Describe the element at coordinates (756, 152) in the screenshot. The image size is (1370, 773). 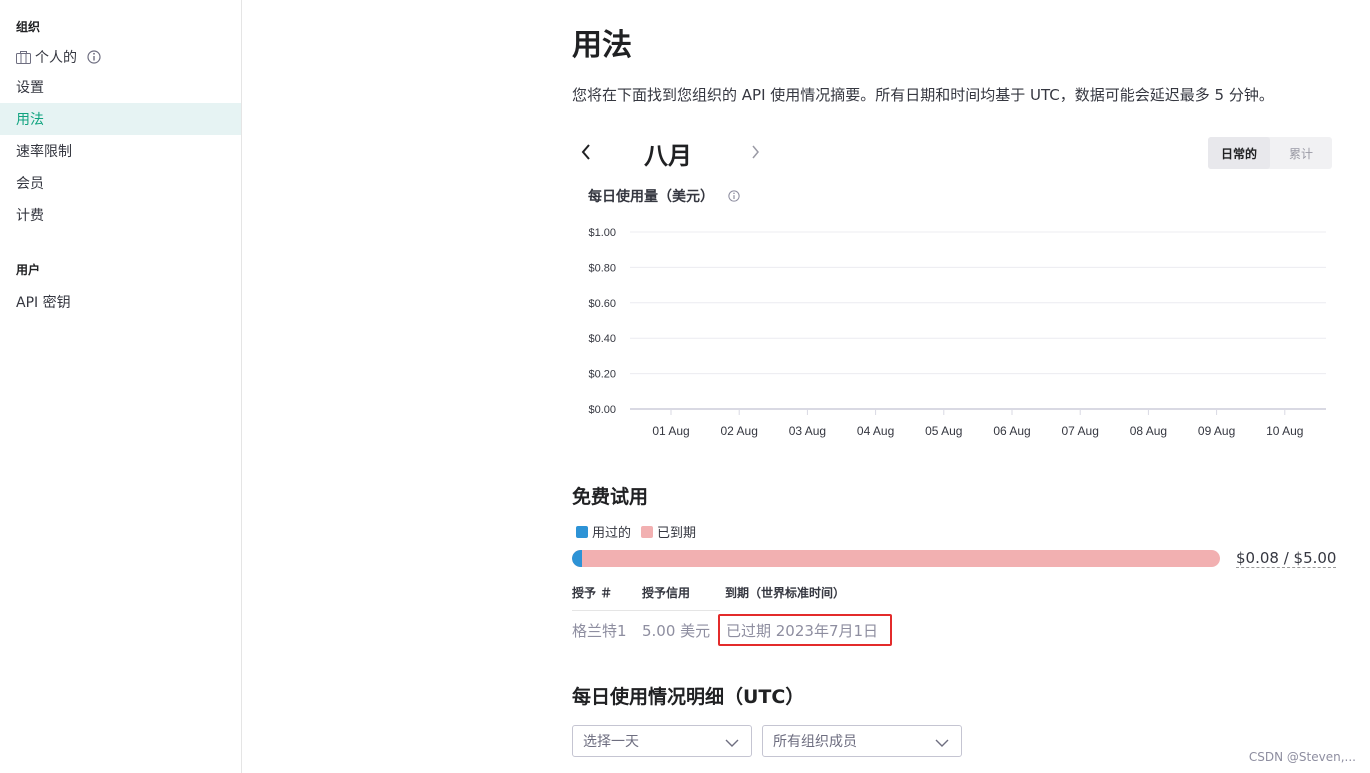
I see `chevron-right-icon` at that location.